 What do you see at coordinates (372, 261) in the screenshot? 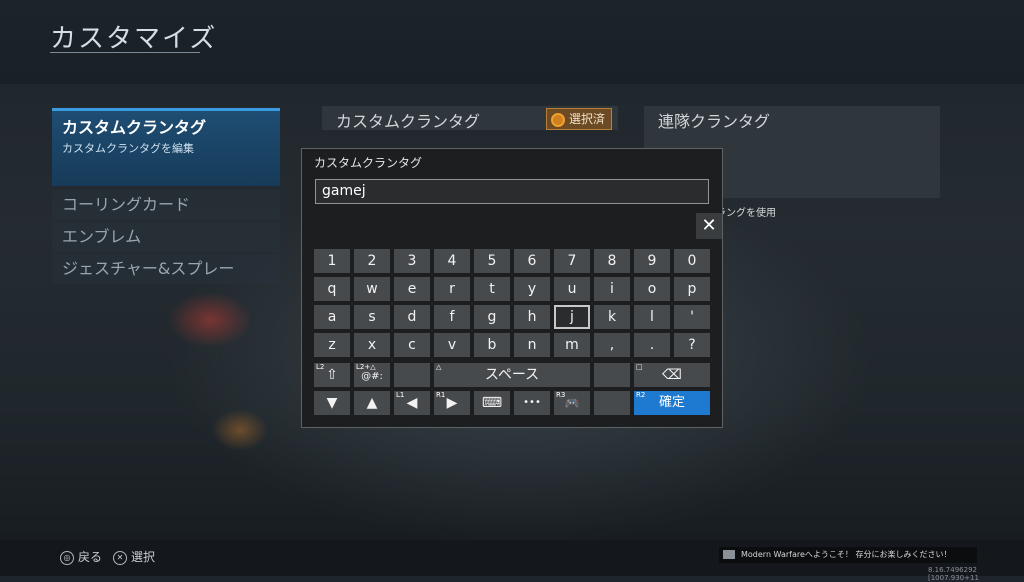
I see `key-2: 2` at bounding box center [372, 261].